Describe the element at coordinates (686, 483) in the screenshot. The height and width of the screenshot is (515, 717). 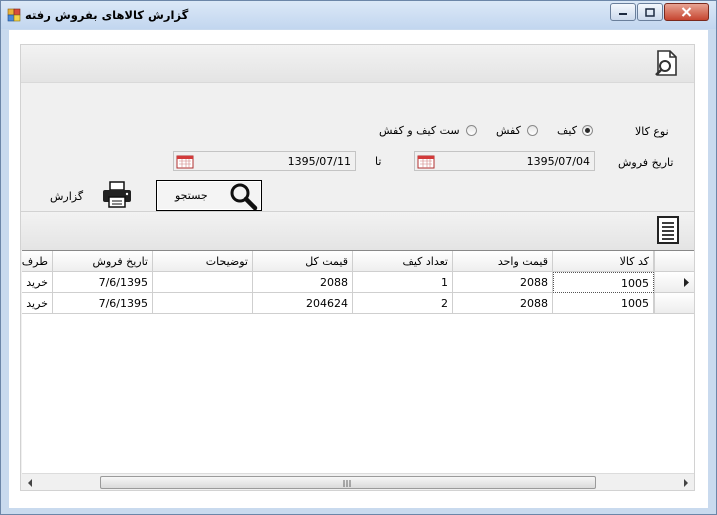
I see `scroll-right-icon` at that location.